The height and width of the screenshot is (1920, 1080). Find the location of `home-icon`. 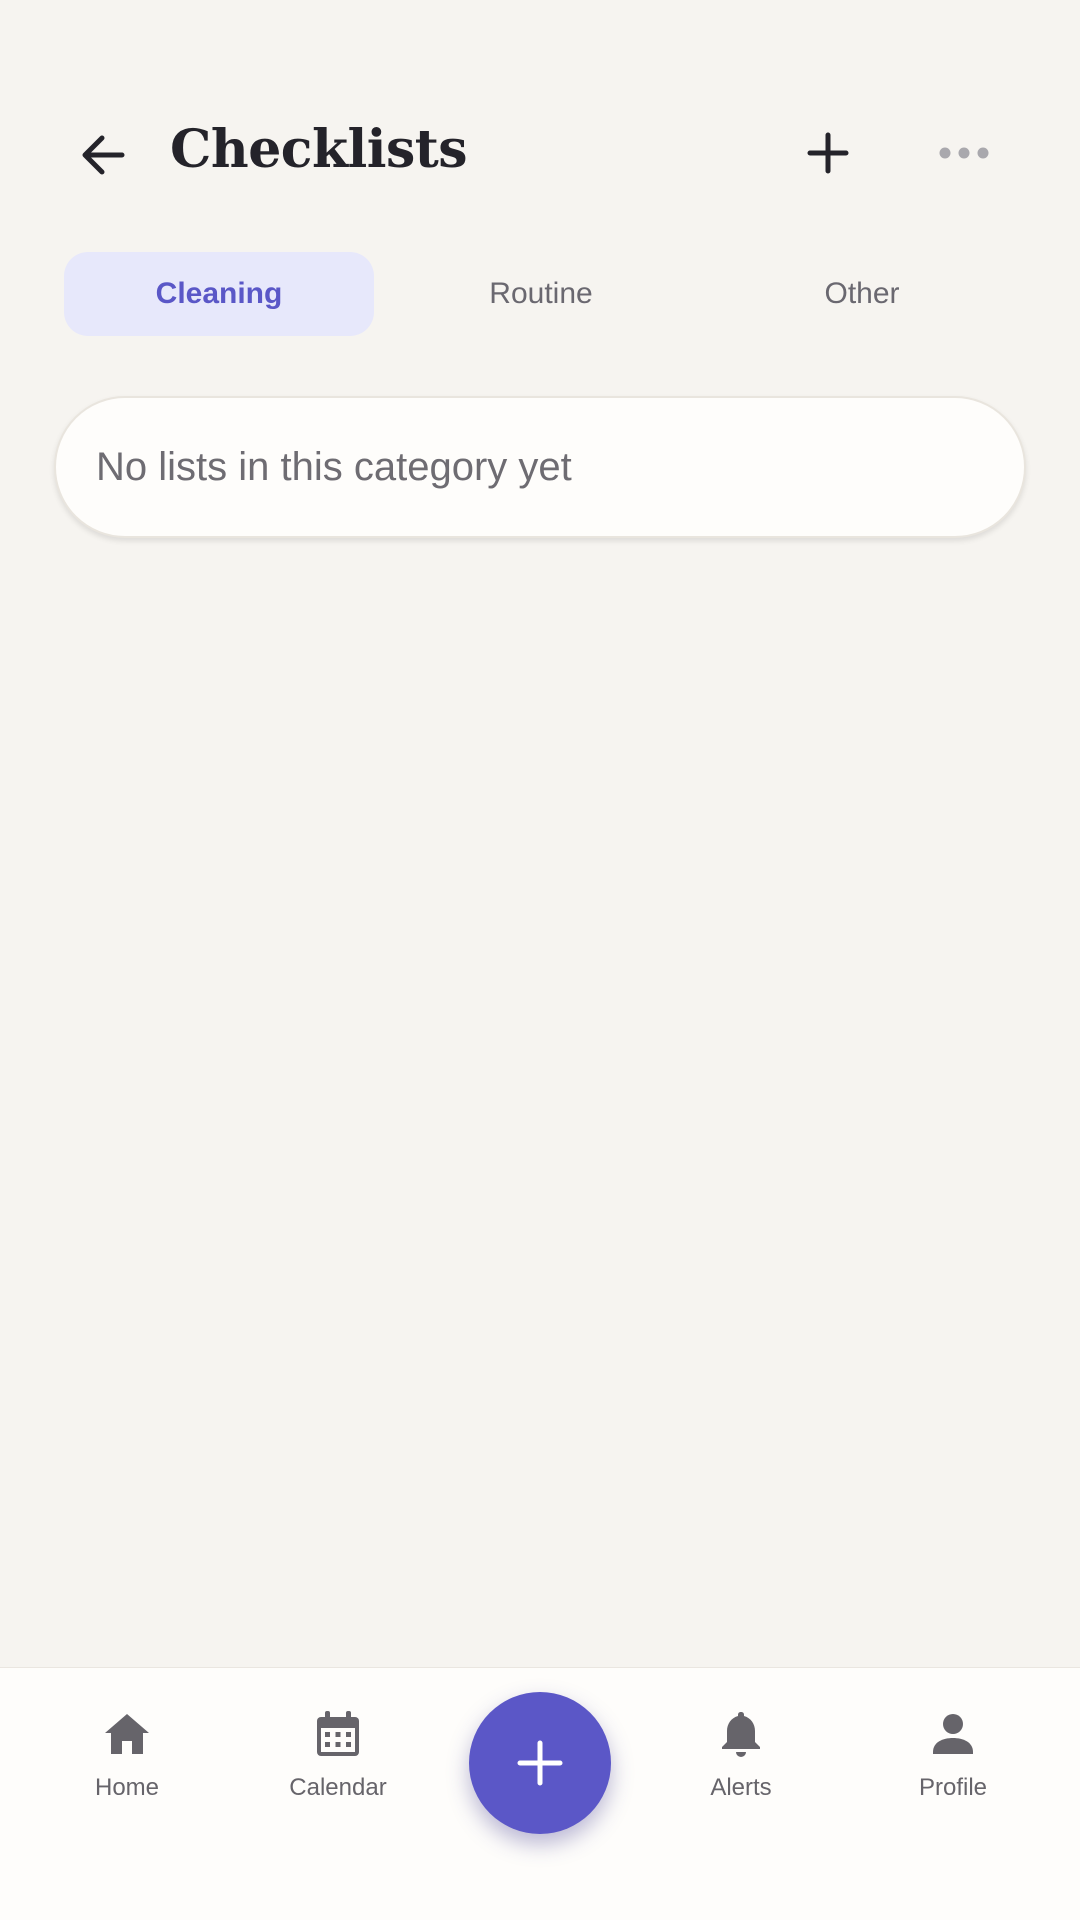

home-icon is located at coordinates (127, 1734).